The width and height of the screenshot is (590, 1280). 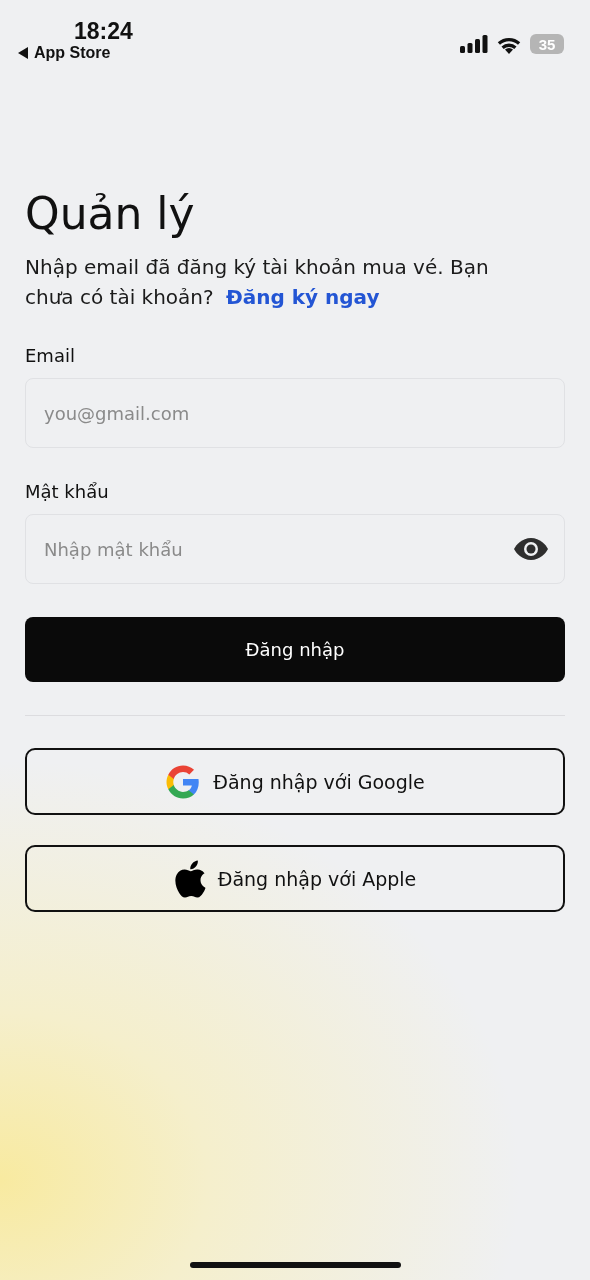 I want to click on login-button: Đăng nhập, so click(x=295, y=649).